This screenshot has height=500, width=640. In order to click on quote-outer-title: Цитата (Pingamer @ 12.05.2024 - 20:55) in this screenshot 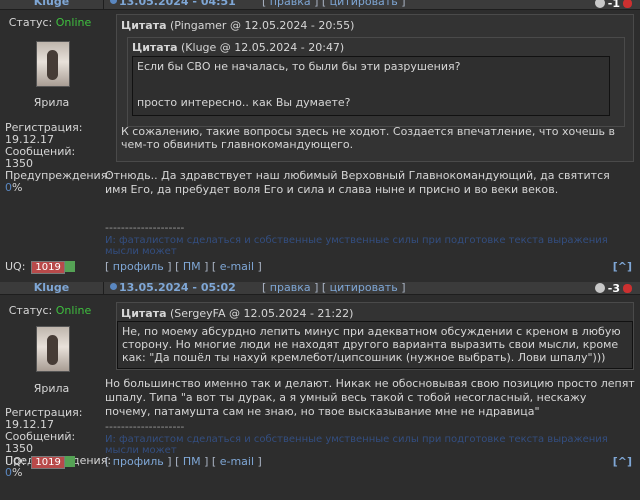, I will do `click(237, 25)`.